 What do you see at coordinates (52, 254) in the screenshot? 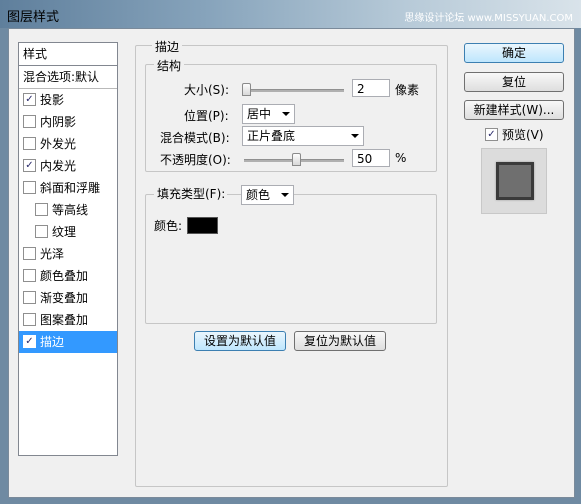
I see `style-item-label: 光泽` at bounding box center [52, 254].